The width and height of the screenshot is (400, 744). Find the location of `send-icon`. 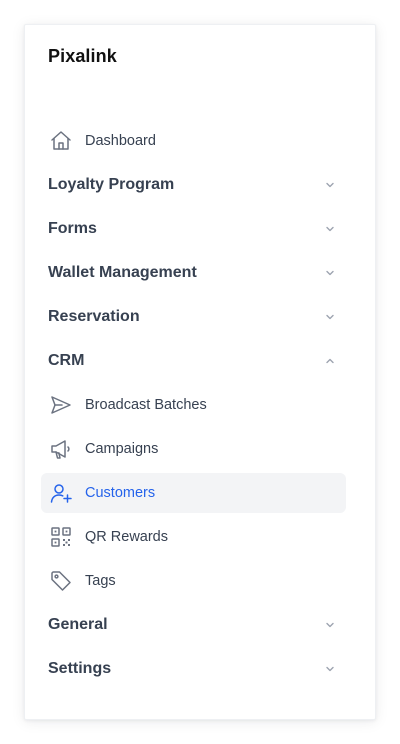

send-icon is located at coordinates (61, 405).